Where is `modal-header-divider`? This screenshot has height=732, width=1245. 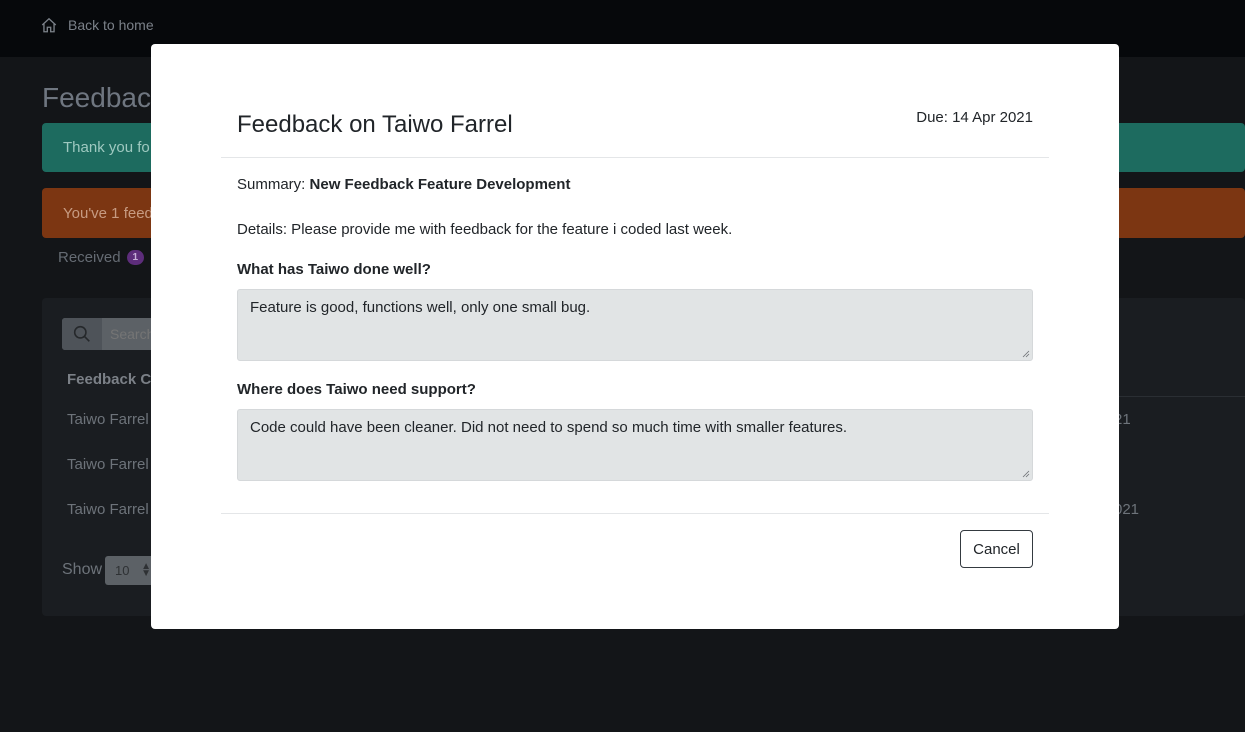 modal-header-divider is located at coordinates (635, 157).